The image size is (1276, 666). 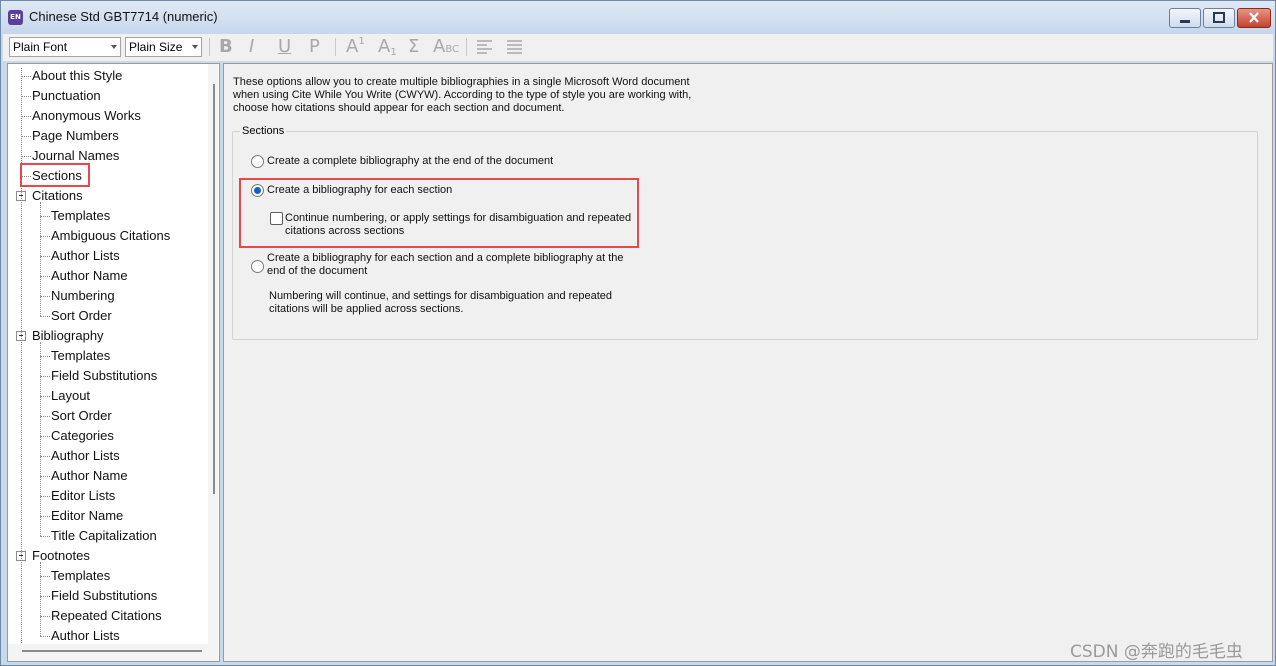 I want to click on tree-horizontal-scroll-thumb, so click(x=112, y=651).